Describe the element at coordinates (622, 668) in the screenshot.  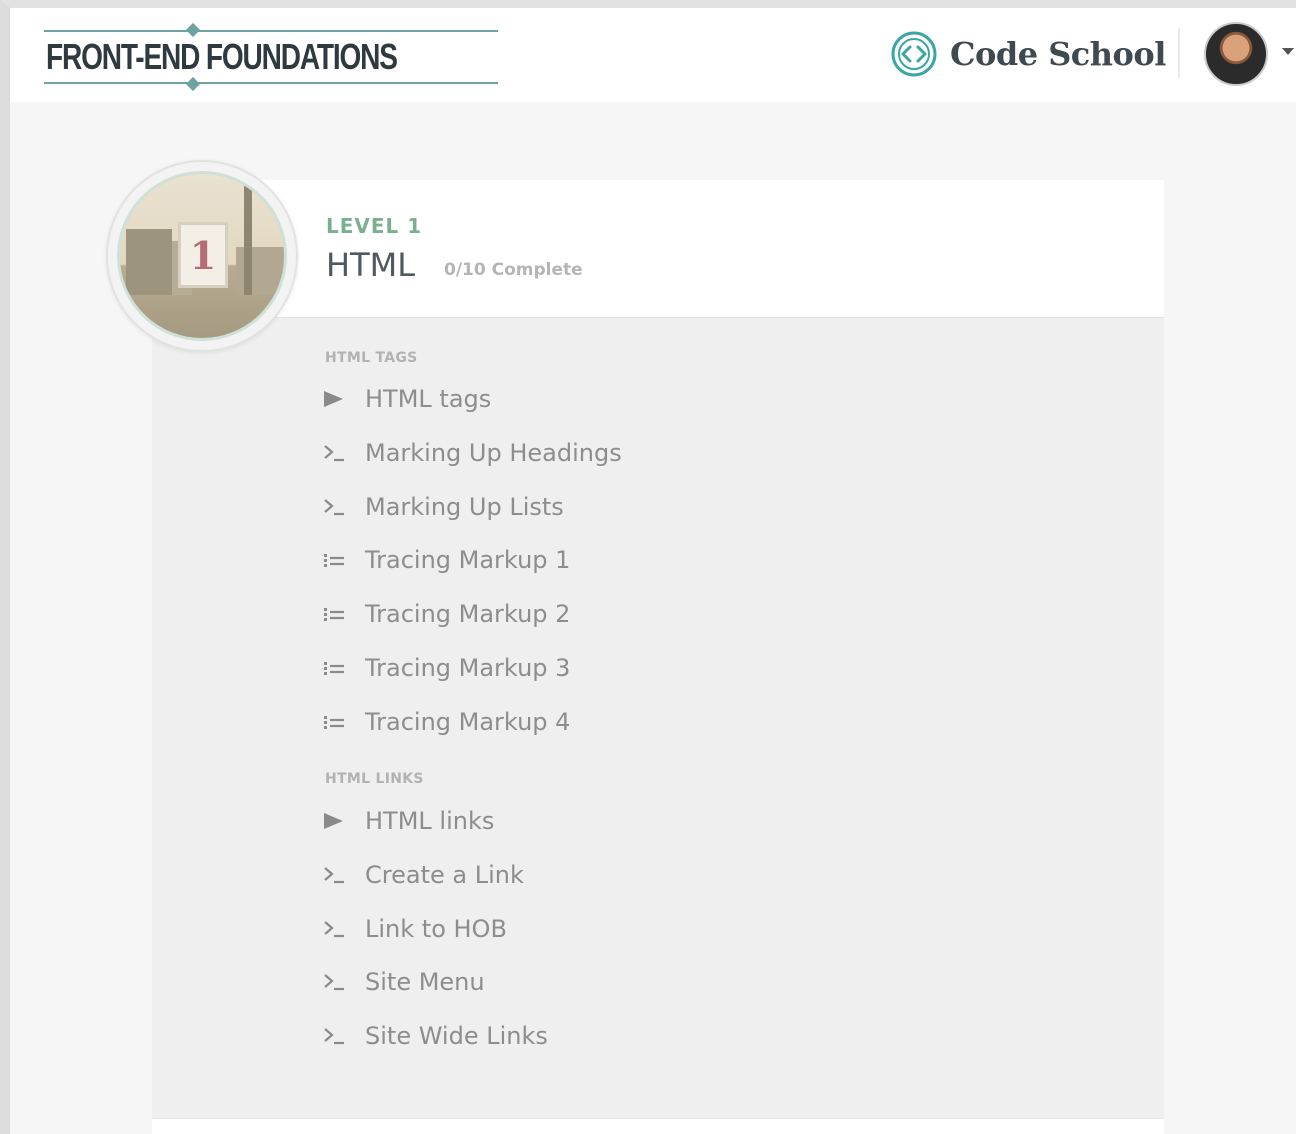
I see `lesson-item: Tracing Markup 3` at that location.